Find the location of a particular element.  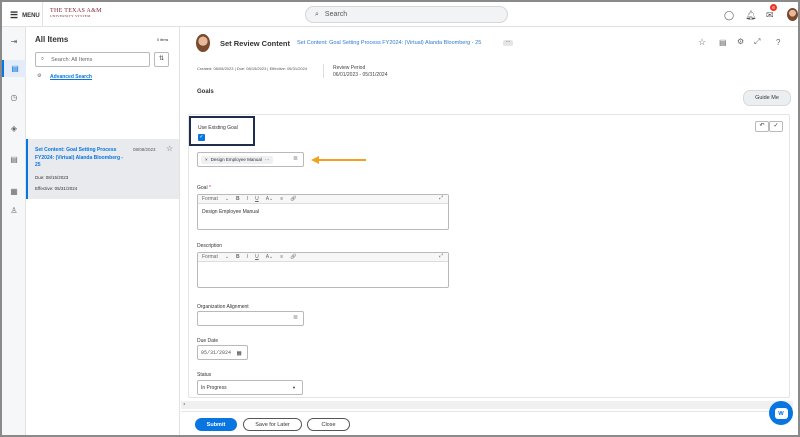

save-check-button: ✓ is located at coordinates (776, 126).